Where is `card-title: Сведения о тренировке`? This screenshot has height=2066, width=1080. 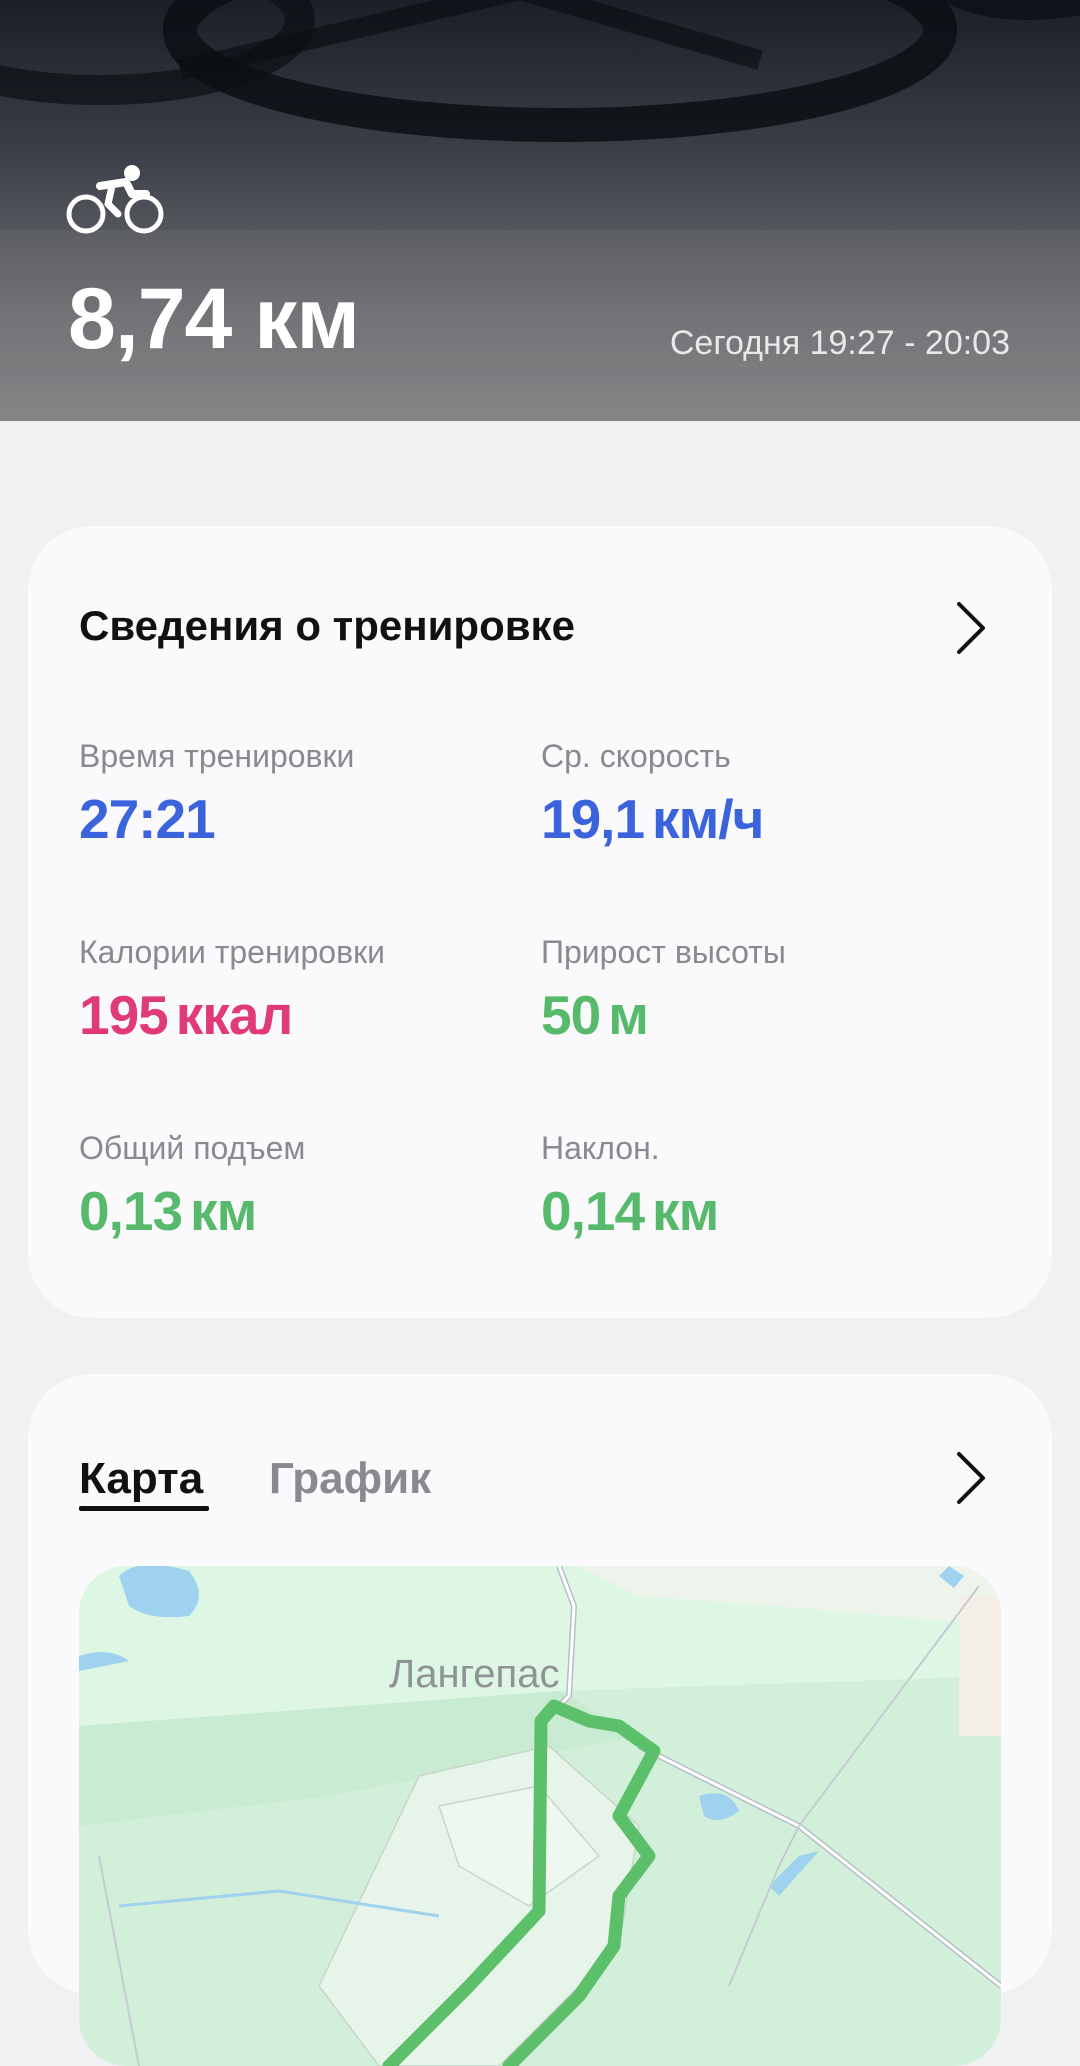
card-title: Сведения о тренировке is located at coordinates (327, 625).